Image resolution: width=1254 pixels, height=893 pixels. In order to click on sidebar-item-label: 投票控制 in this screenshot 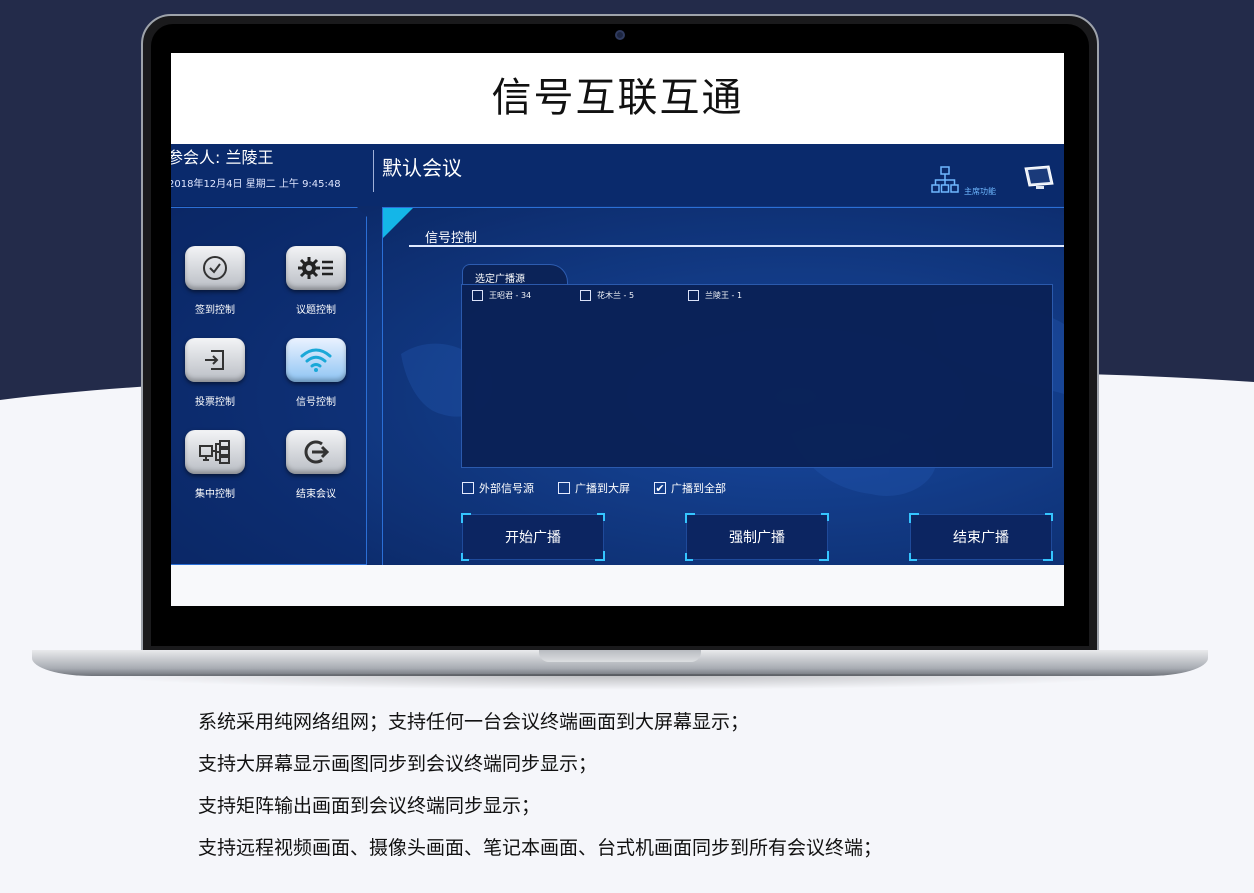, I will do `click(215, 402)`.